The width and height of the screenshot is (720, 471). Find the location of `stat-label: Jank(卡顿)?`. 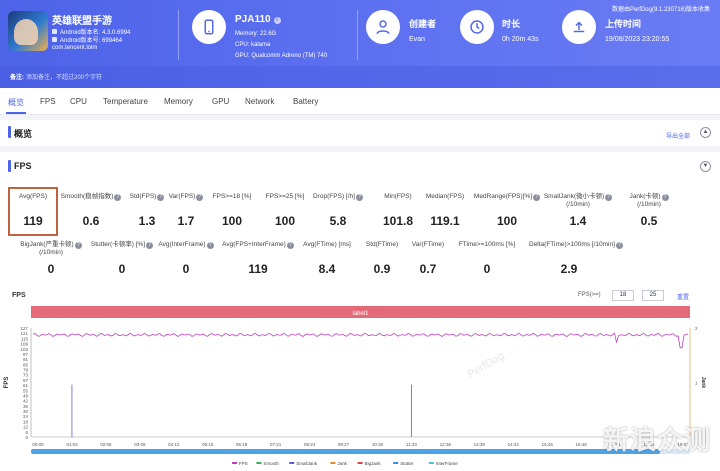

stat-label: Jank(卡顿)? is located at coordinates (649, 197).